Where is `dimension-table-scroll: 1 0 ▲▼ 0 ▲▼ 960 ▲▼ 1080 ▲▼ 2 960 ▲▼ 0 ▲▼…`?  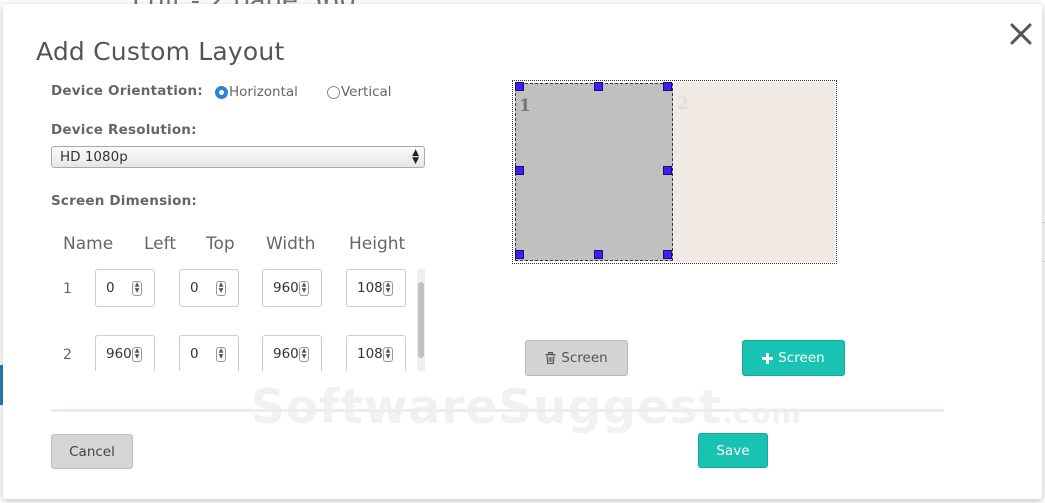 dimension-table-scroll: 1 0 ▲▼ 0 ▲▼ 960 ▲▼ 1080 ▲▼ 2 960 ▲▼ 0 ▲▼… is located at coordinates (239, 320).